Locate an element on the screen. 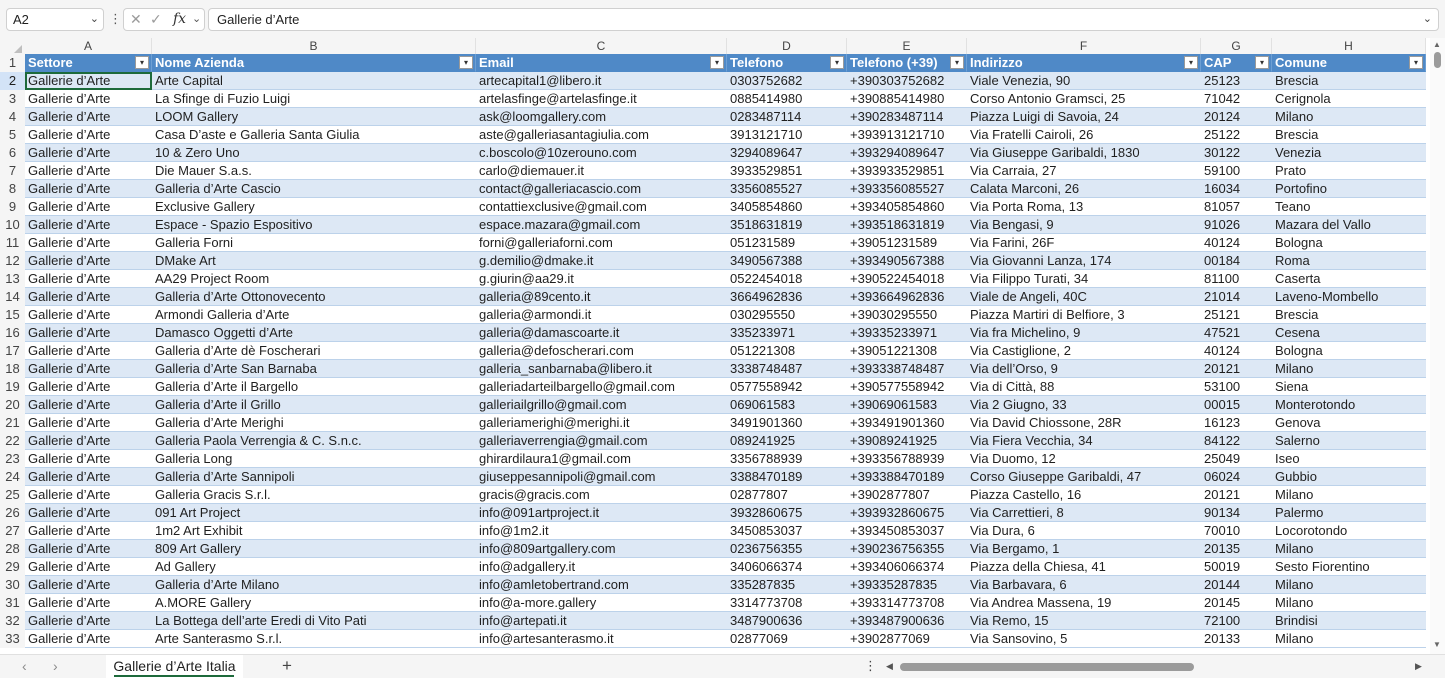  table-cell: 02877069 is located at coordinates (787, 639).